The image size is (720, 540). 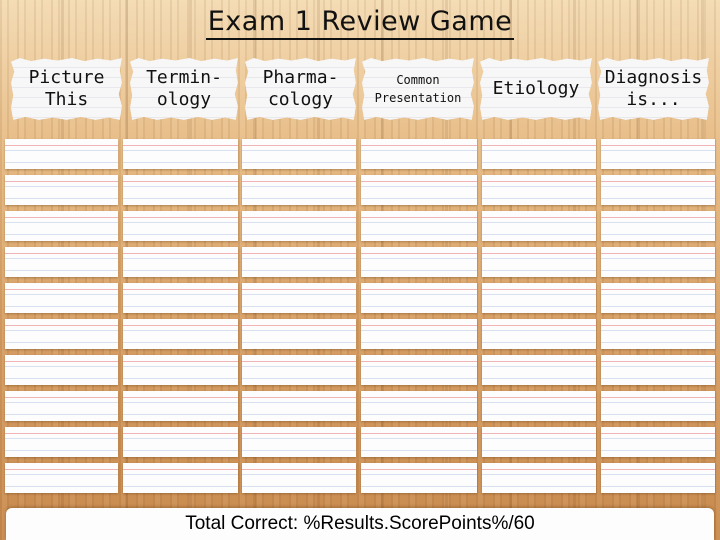 I want to click on total-correct-text: Total Correct: %Results.ScorePoints%/60, so click(x=360, y=523).